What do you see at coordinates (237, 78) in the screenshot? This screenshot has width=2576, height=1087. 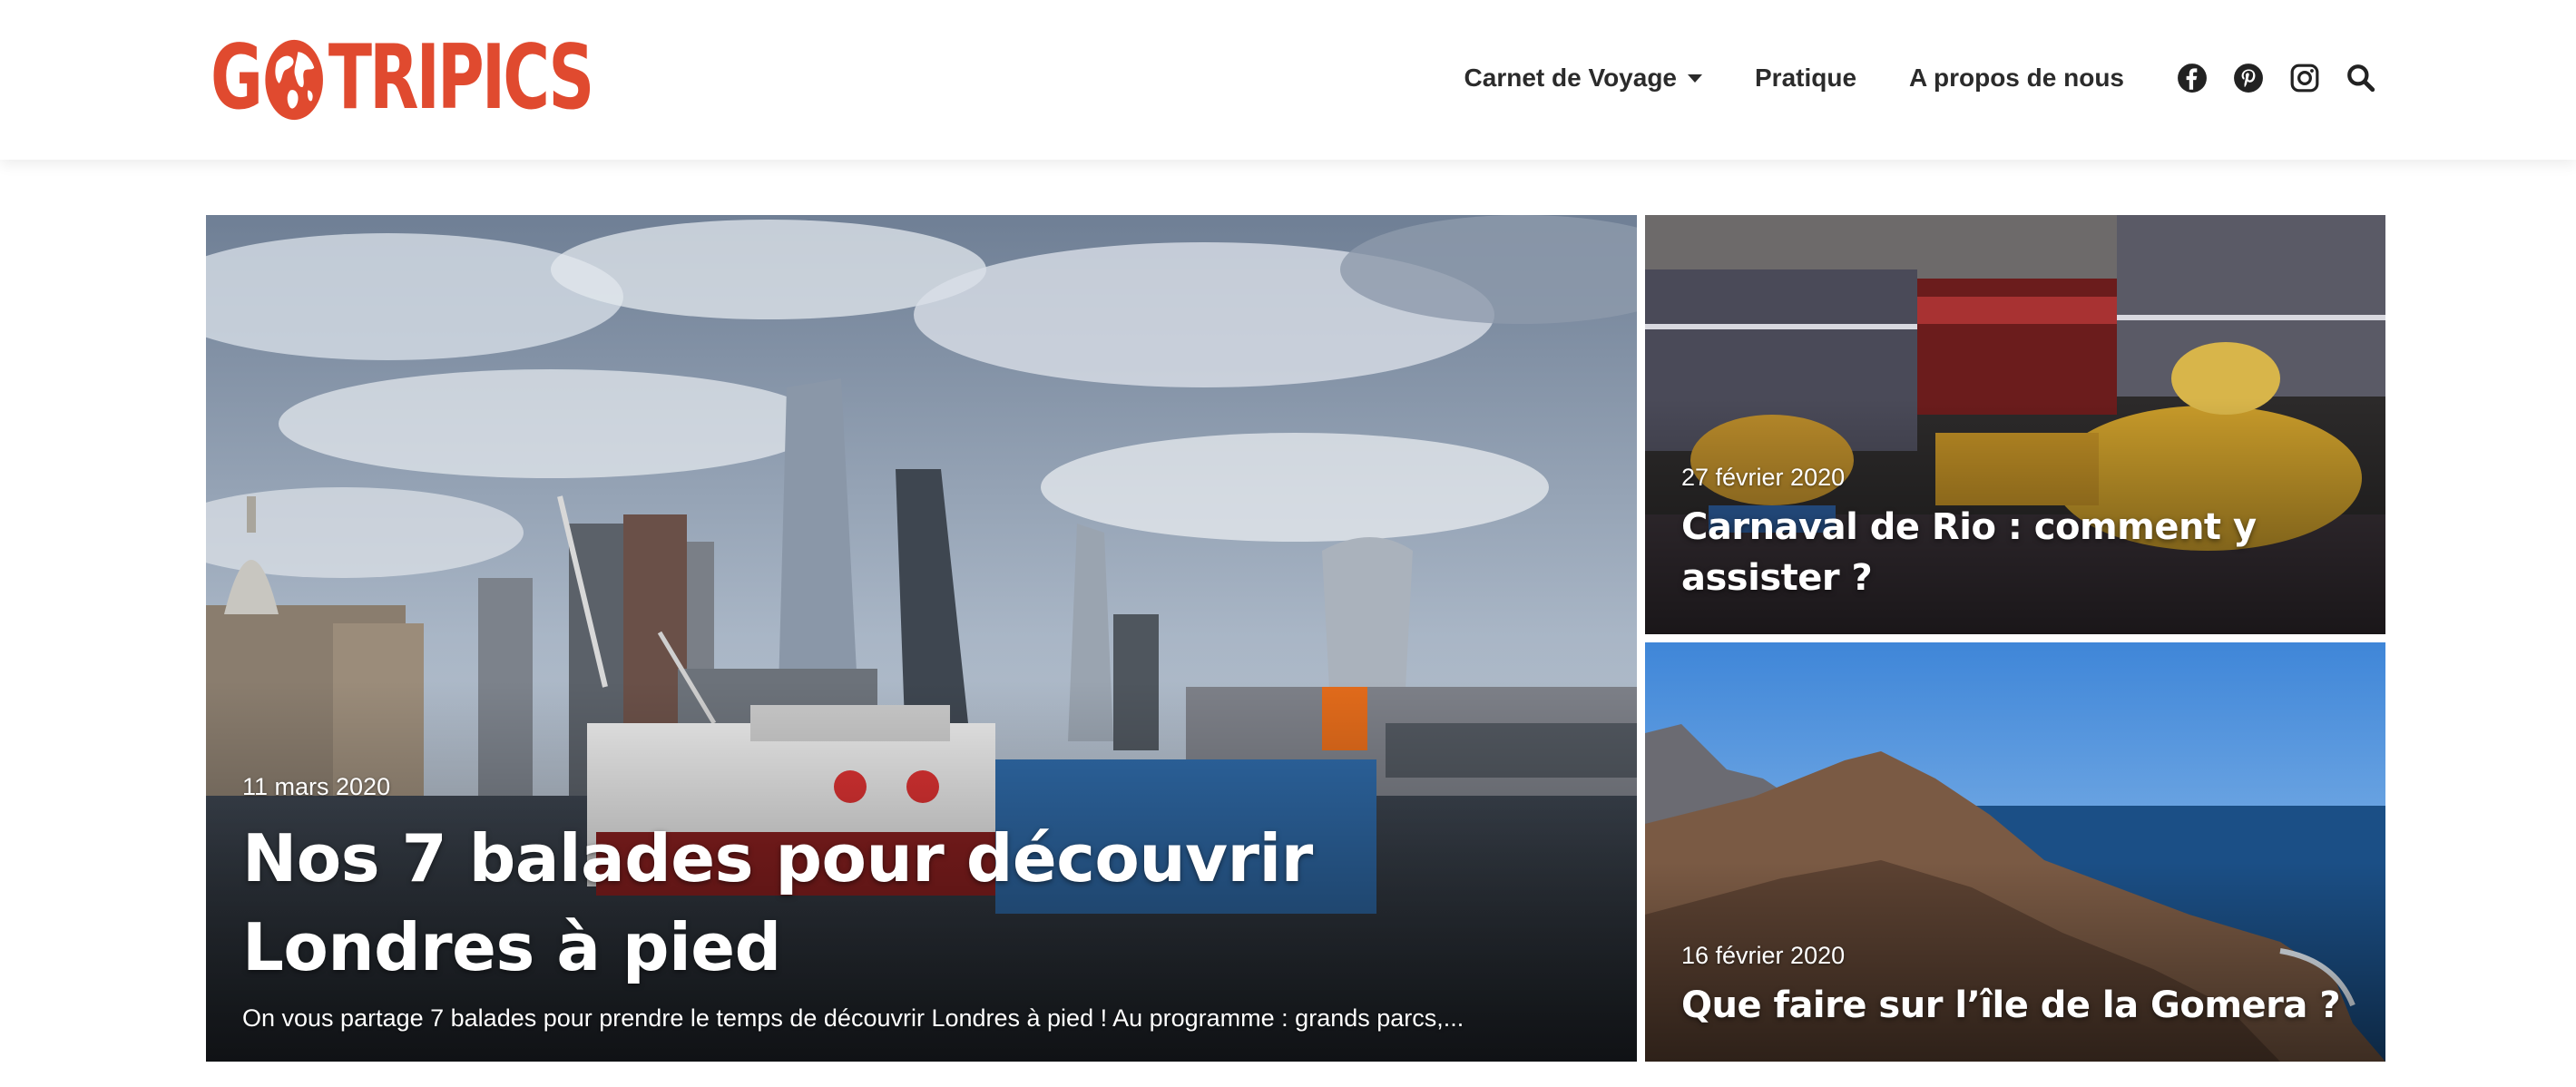 I see `logo-text-start: G` at bounding box center [237, 78].